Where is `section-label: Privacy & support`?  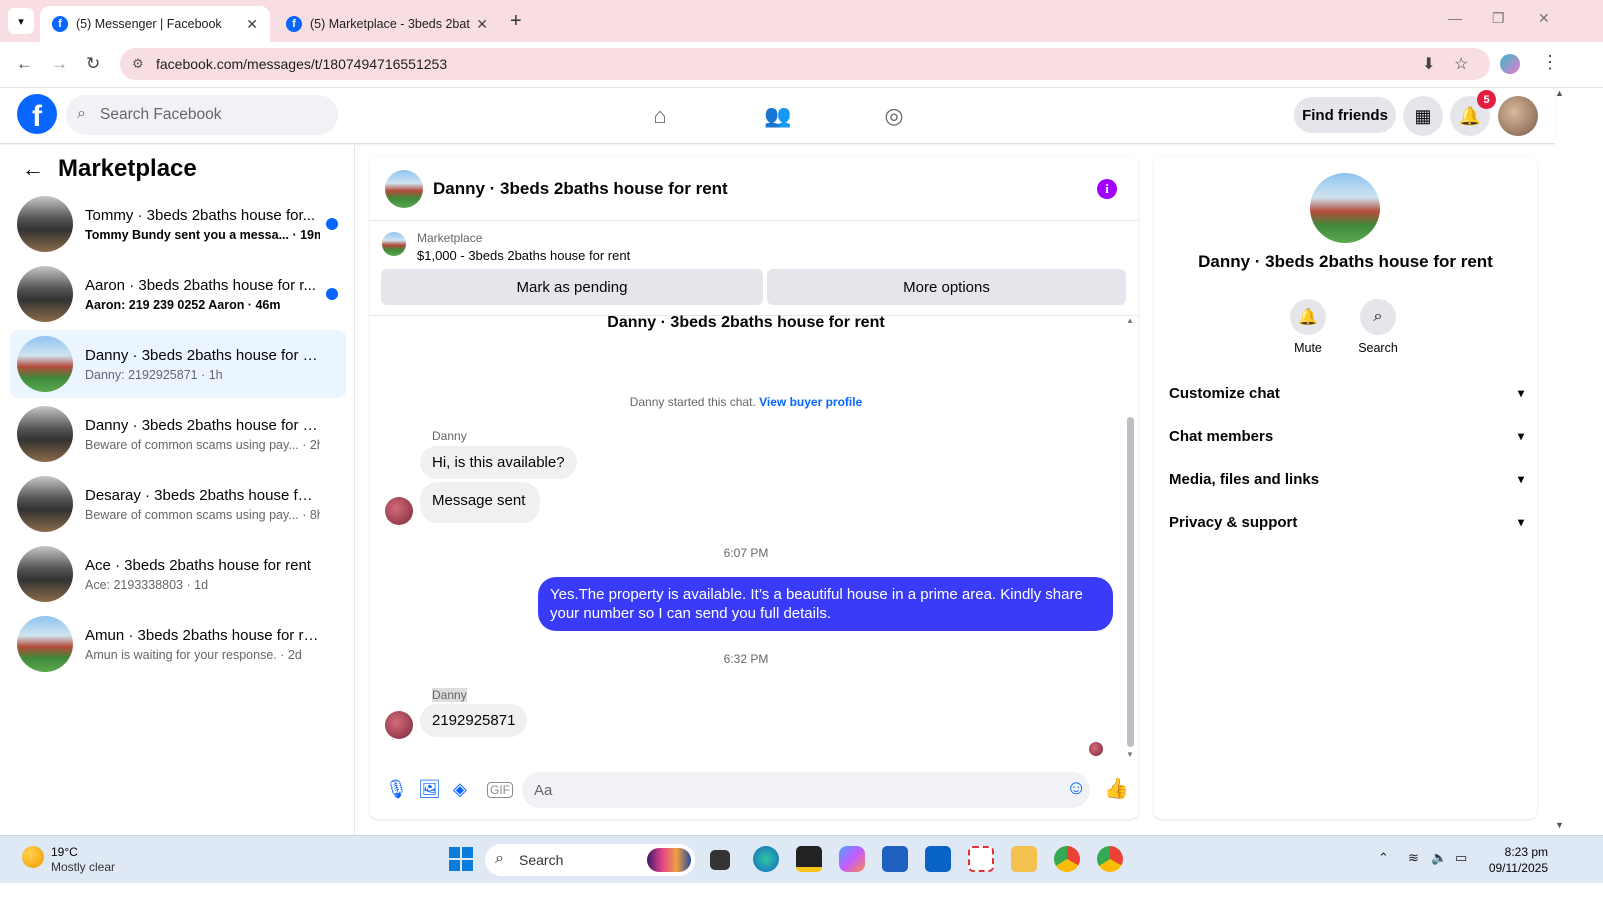
section-label: Privacy & support is located at coordinates (1233, 522).